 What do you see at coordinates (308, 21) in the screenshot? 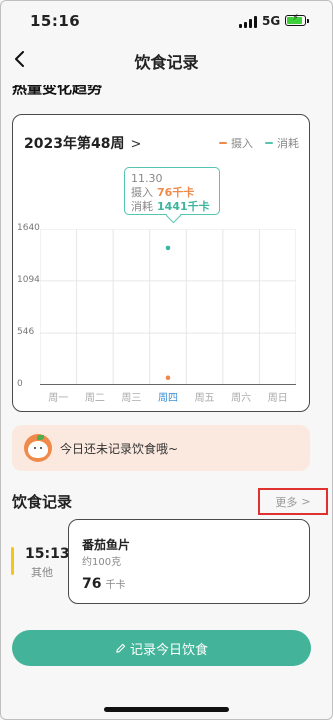
I see `battery-cap` at bounding box center [308, 21].